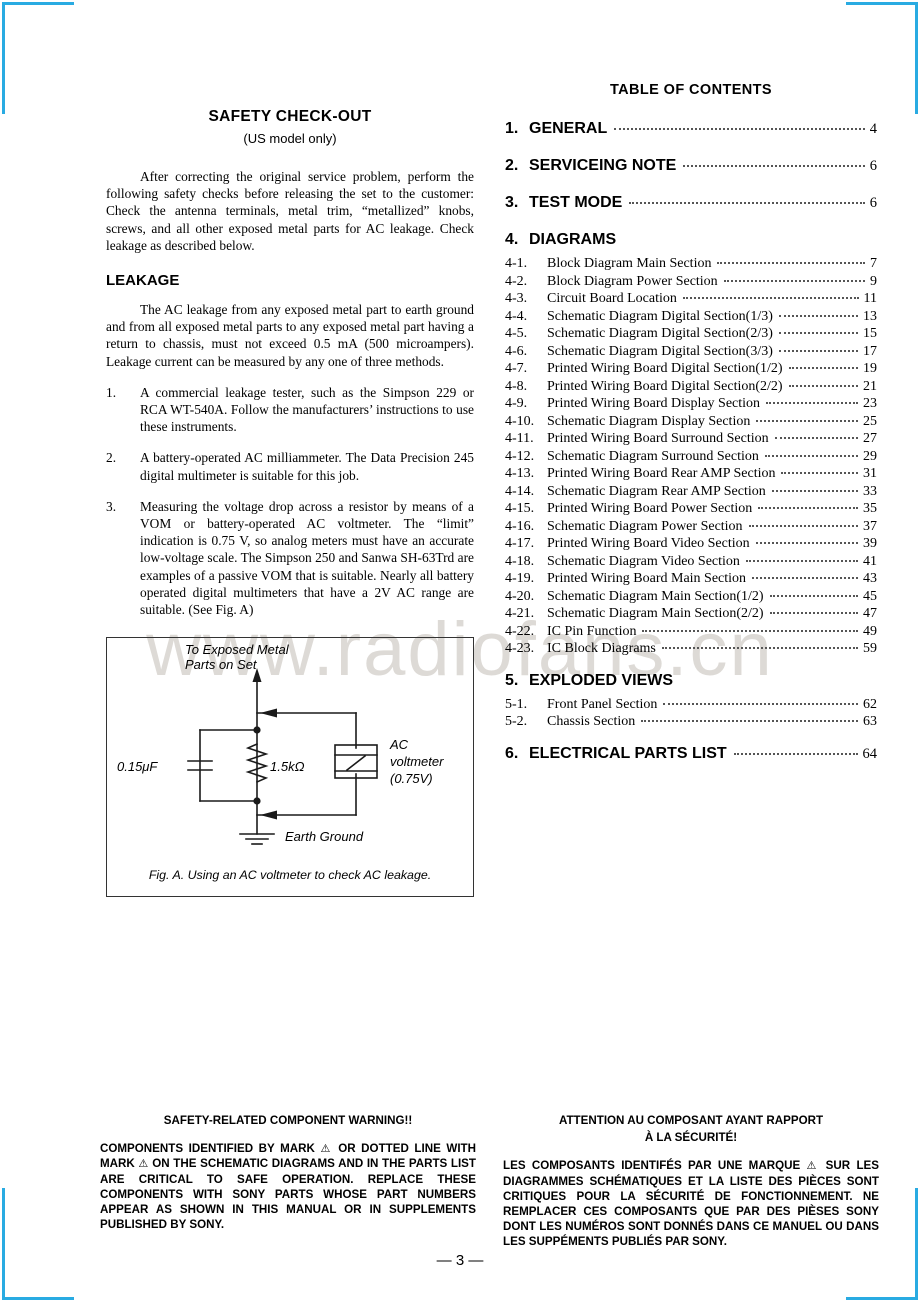  Describe the element at coordinates (603, 165) in the screenshot. I see `toc-entry-label: SERVICEING NOTE` at that location.